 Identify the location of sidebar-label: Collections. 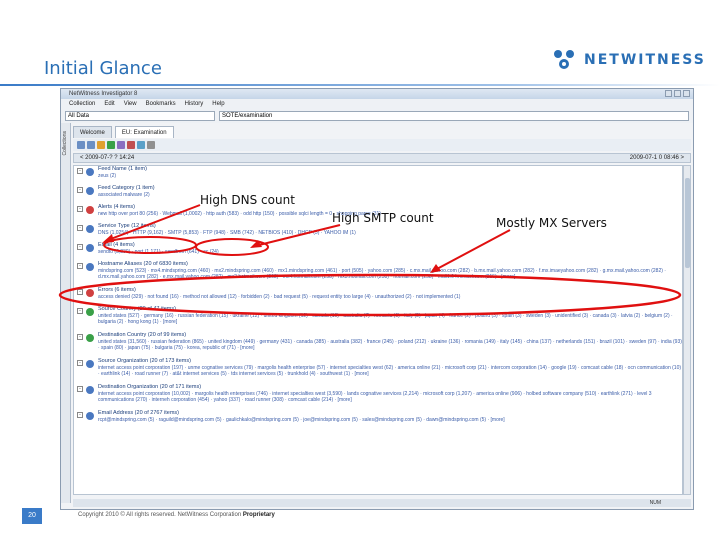
(65, 143).